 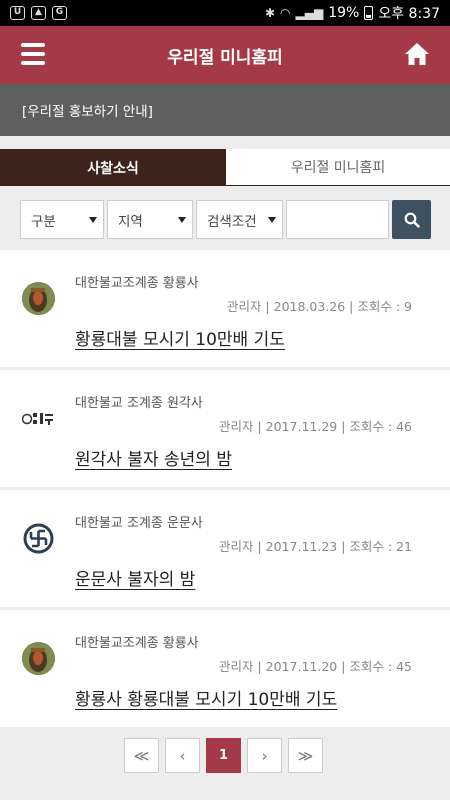 What do you see at coordinates (59, 13) in the screenshot?
I see `g-app-icon: G` at bounding box center [59, 13].